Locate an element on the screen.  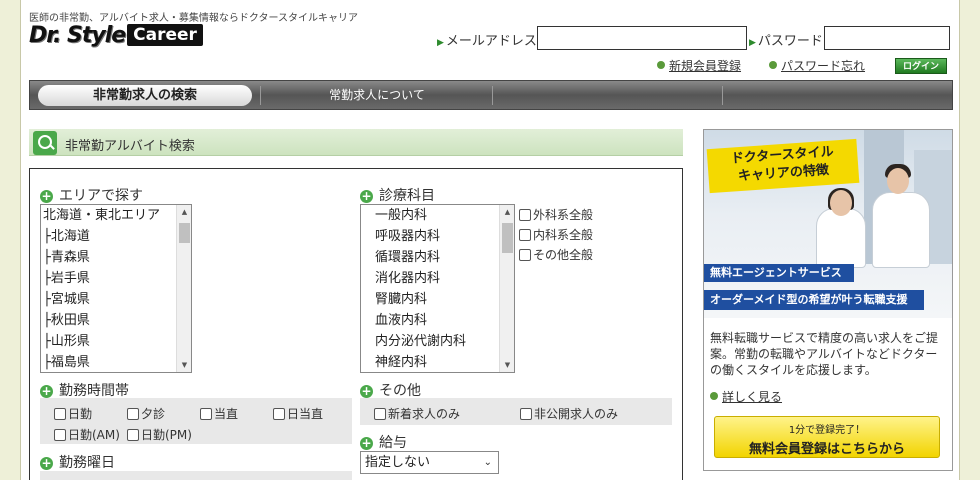
list-item: 内分泌代謝内科 is located at coordinates (437, 341).